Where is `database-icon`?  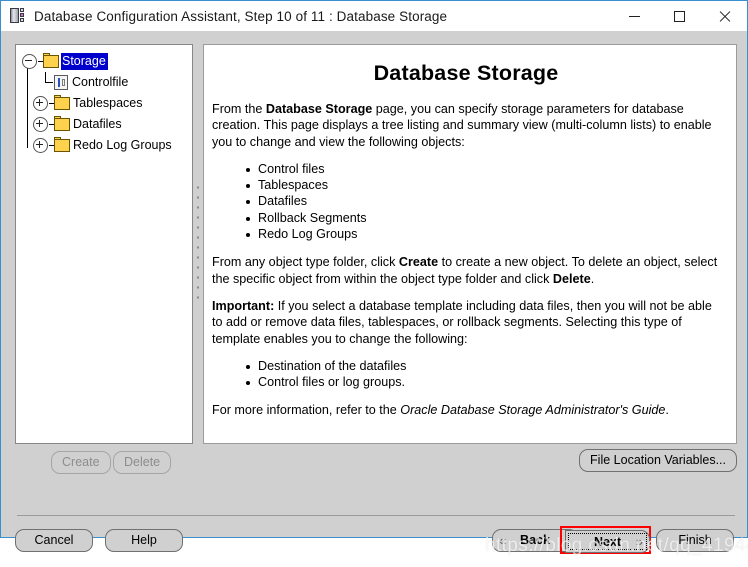
database-icon is located at coordinates (18, 16).